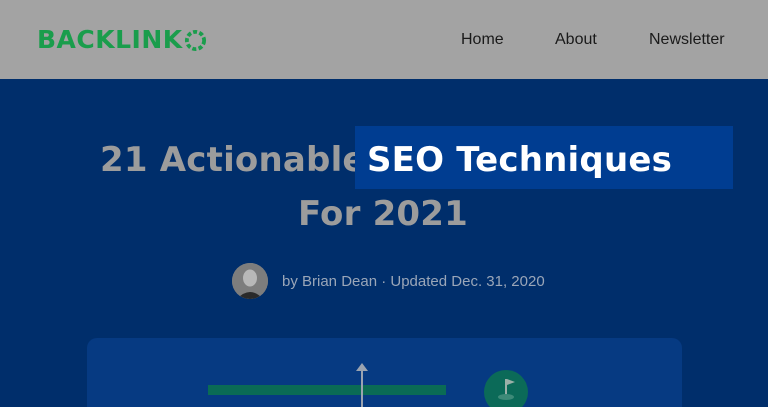  What do you see at coordinates (687, 40) in the screenshot?
I see `nav-newsletter-link: Newsletter` at bounding box center [687, 40].